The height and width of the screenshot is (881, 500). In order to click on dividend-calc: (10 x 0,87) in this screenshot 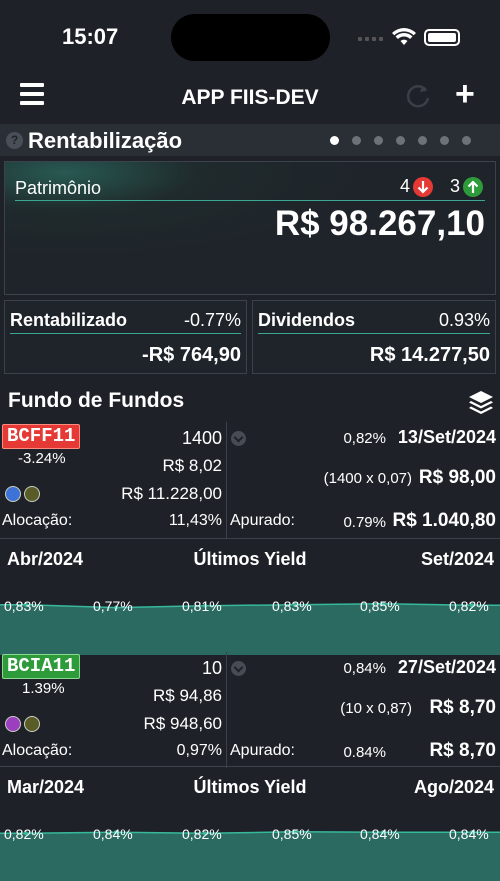, I will do `click(376, 708)`.